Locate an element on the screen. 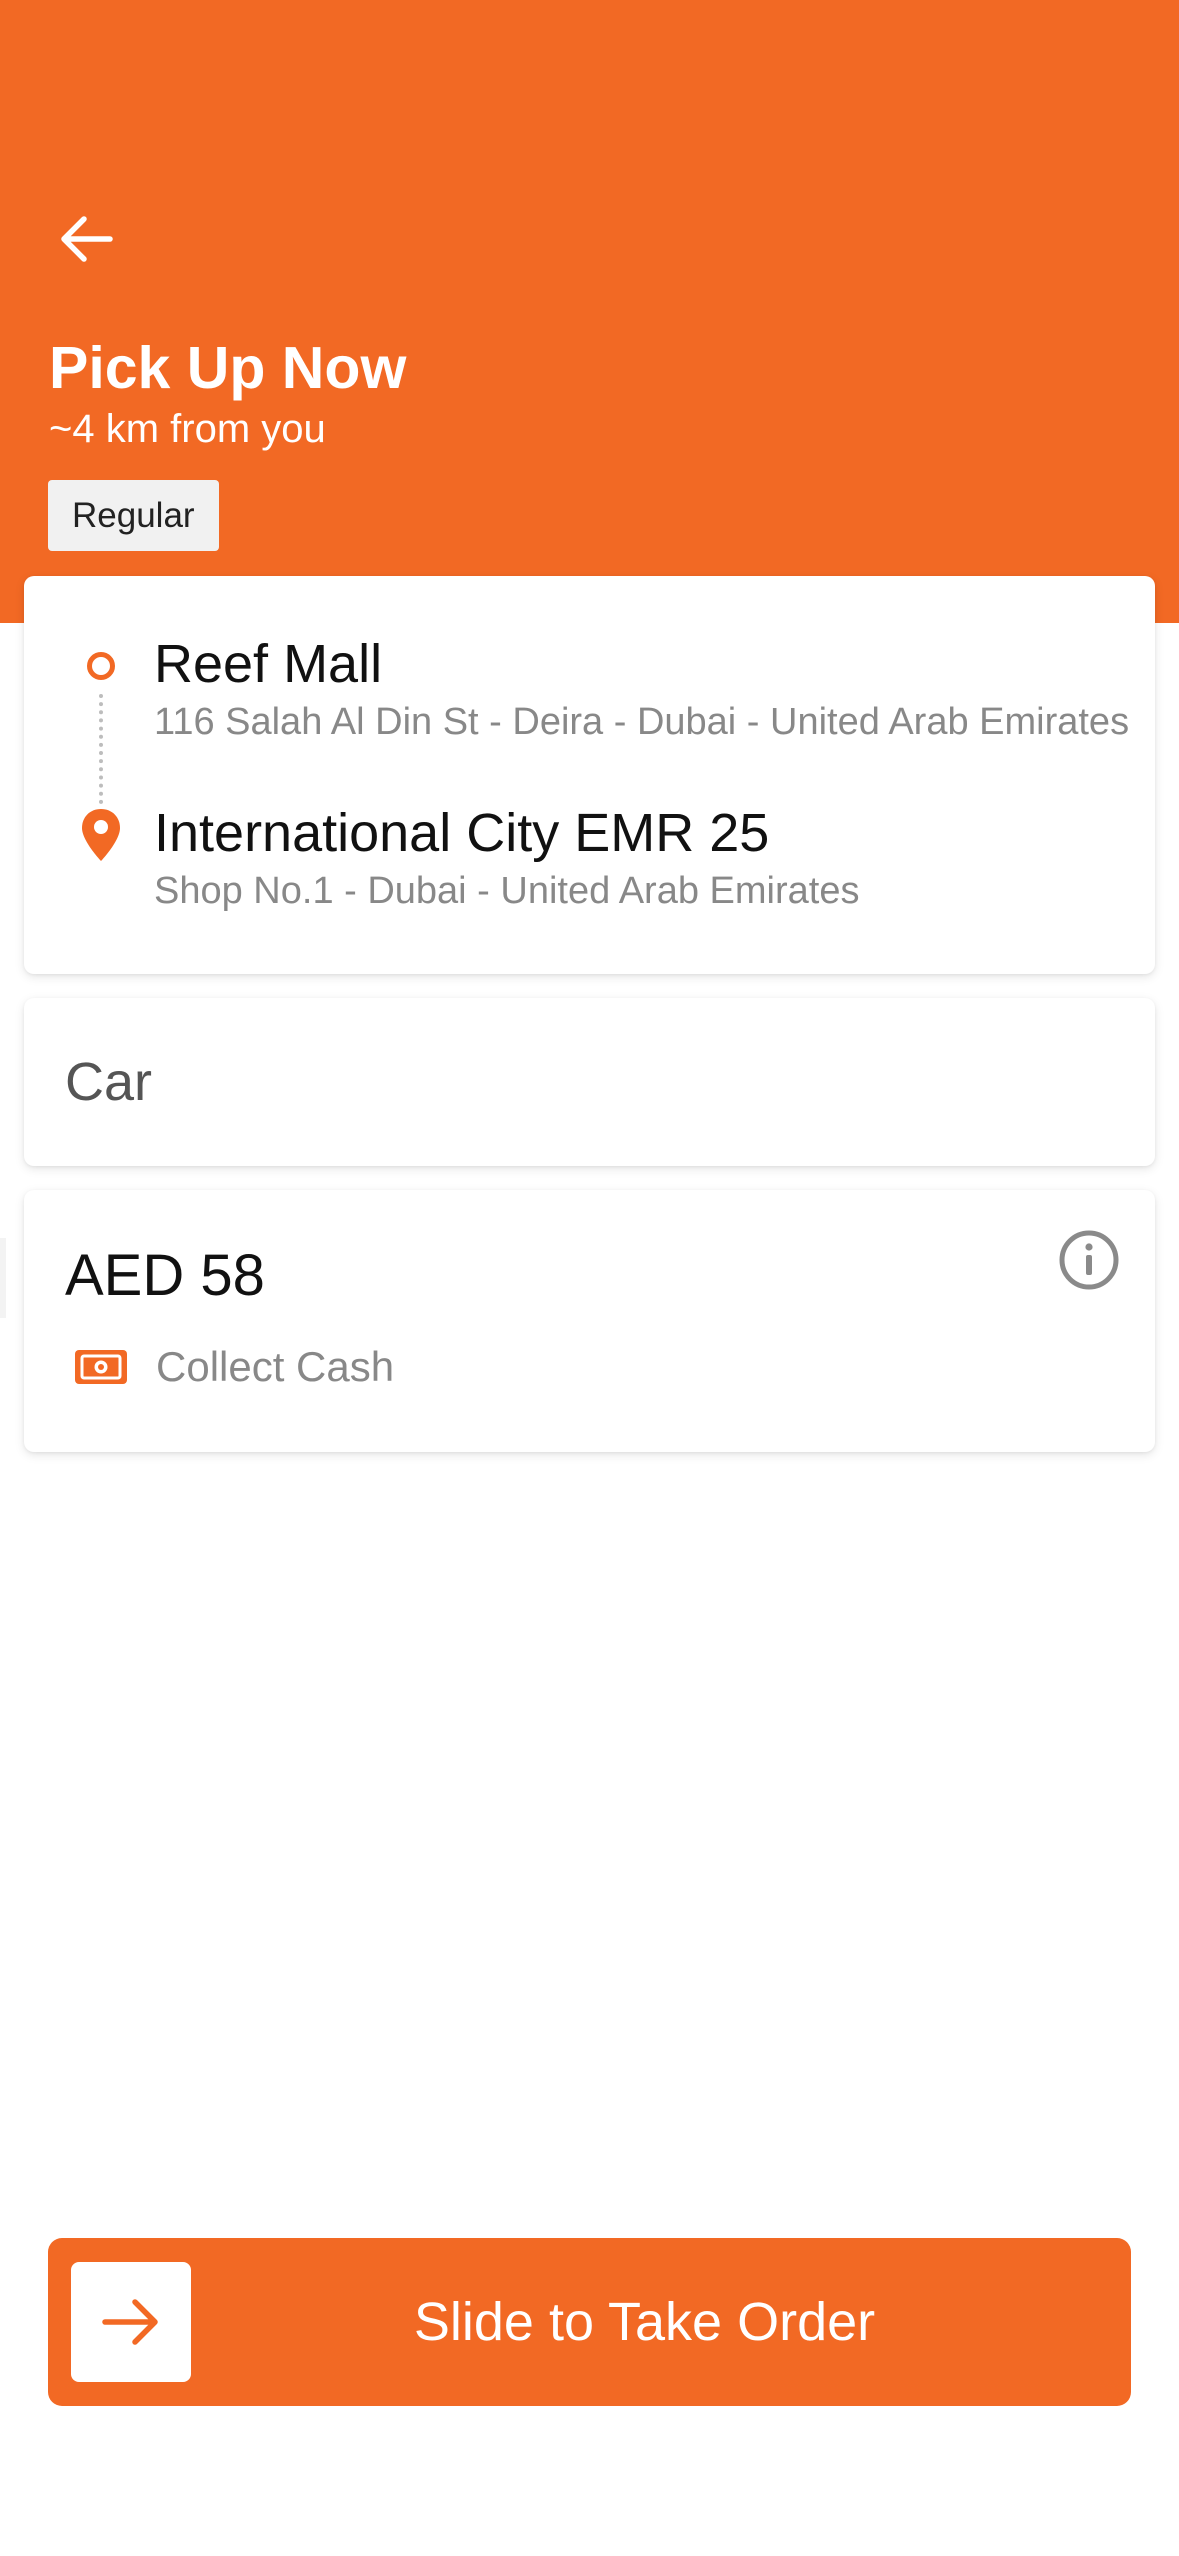 Image resolution: width=1179 pixels, height=2556 pixels. dropoff-name: International City EMR 25 is located at coordinates (462, 833).